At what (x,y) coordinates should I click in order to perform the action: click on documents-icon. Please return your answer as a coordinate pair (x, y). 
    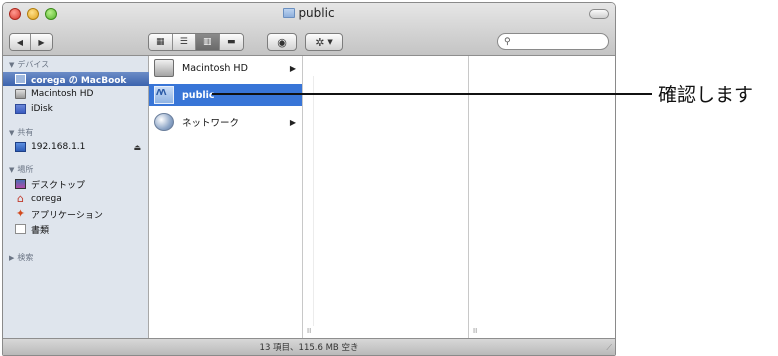
    Looking at the image, I should click on (20, 229).